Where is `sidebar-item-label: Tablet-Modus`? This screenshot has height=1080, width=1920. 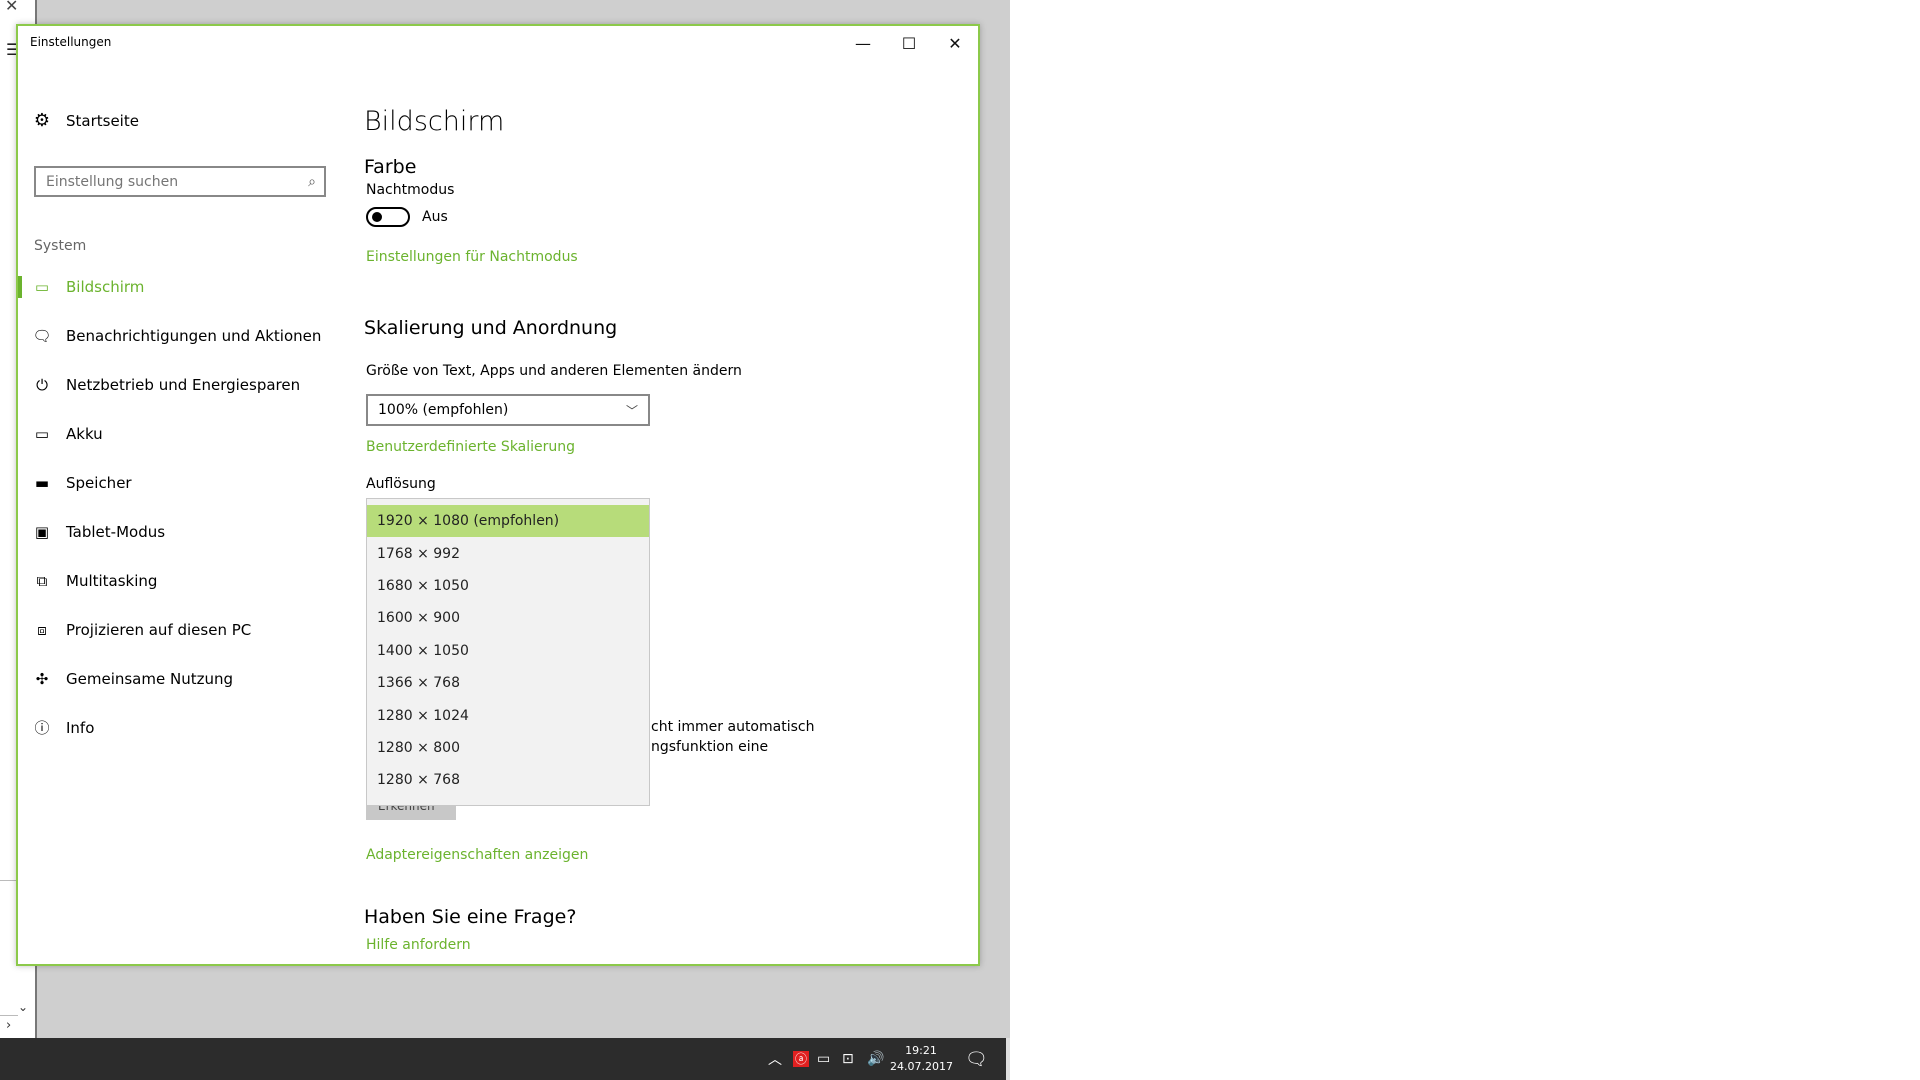
sidebar-item-label: Tablet-Modus is located at coordinates (116, 531).